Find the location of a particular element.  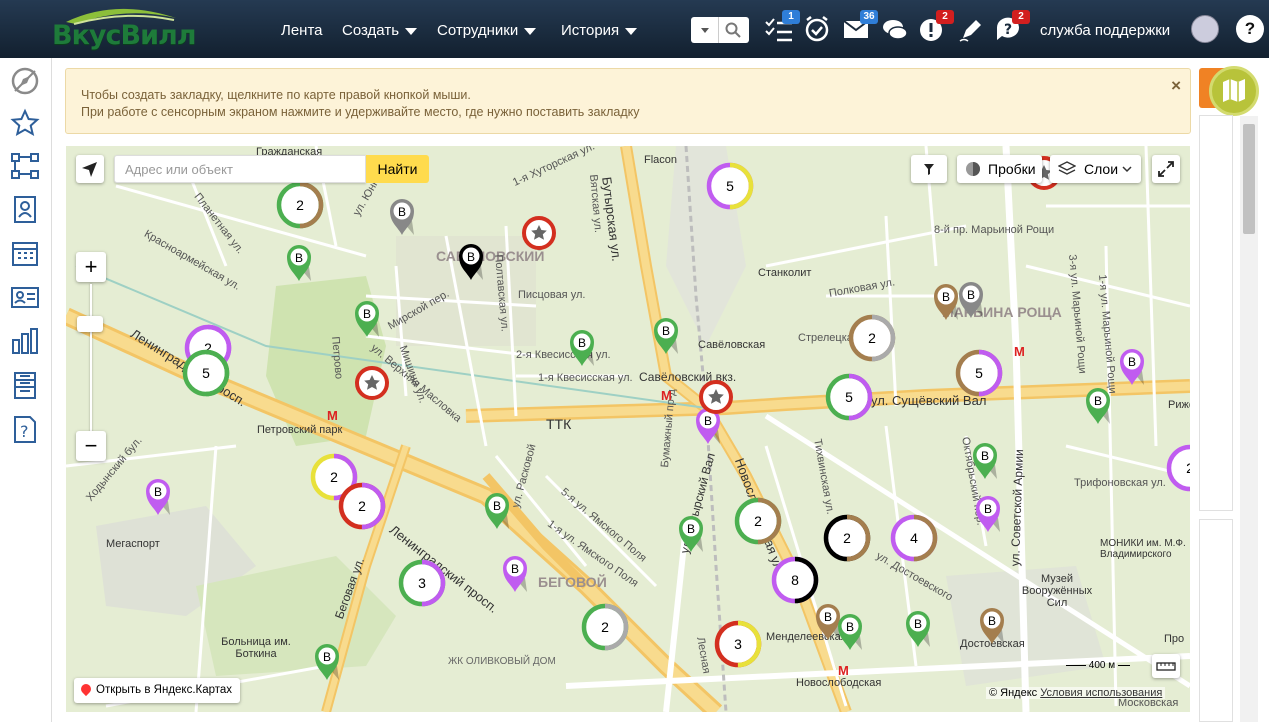

open-in-yandex-maps-button: Открыть в Яндекс.Картах is located at coordinates (157, 690).